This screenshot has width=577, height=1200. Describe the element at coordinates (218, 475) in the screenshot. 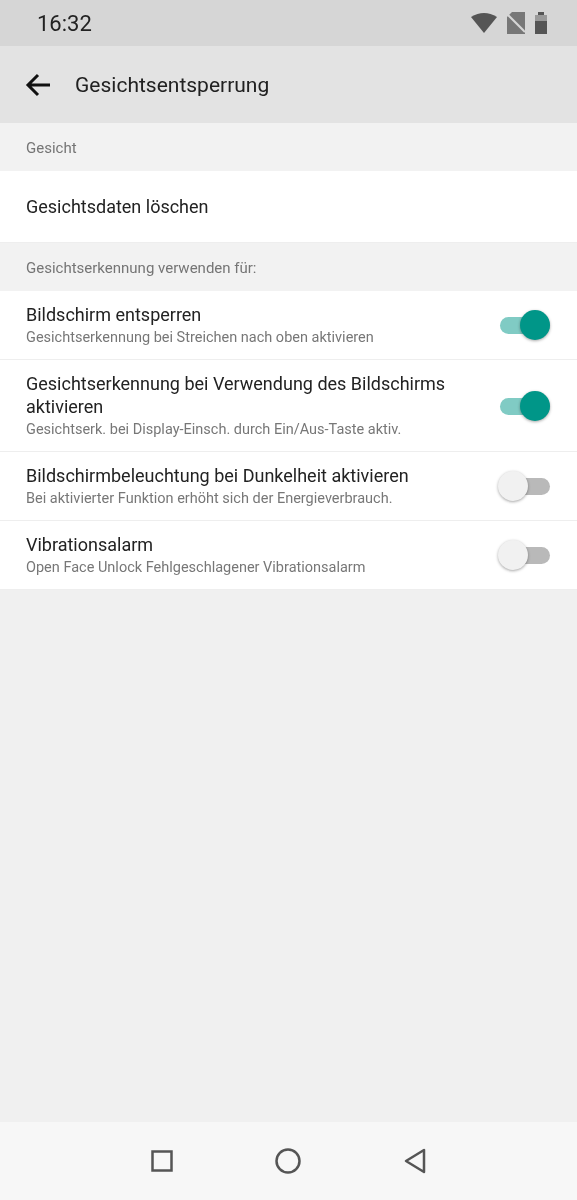

I see `setting-title: Bildschirmbeleuchtung bei Dunkelheit aktivieren` at that location.